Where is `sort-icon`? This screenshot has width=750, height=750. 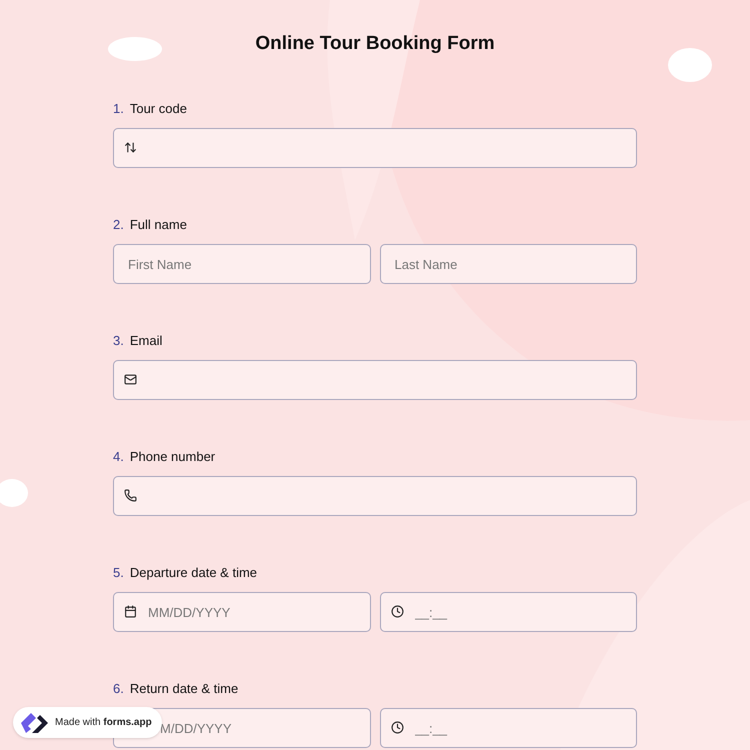 sort-icon is located at coordinates (130, 147).